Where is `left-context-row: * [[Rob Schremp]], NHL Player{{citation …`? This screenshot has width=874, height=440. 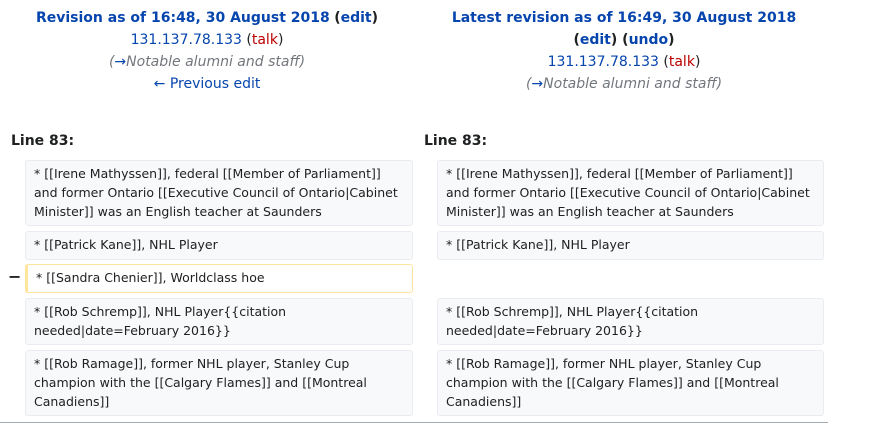 left-context-row: * [[Rob Schremp]], NHL Player{{citation … is located at coordinates (219, 321).